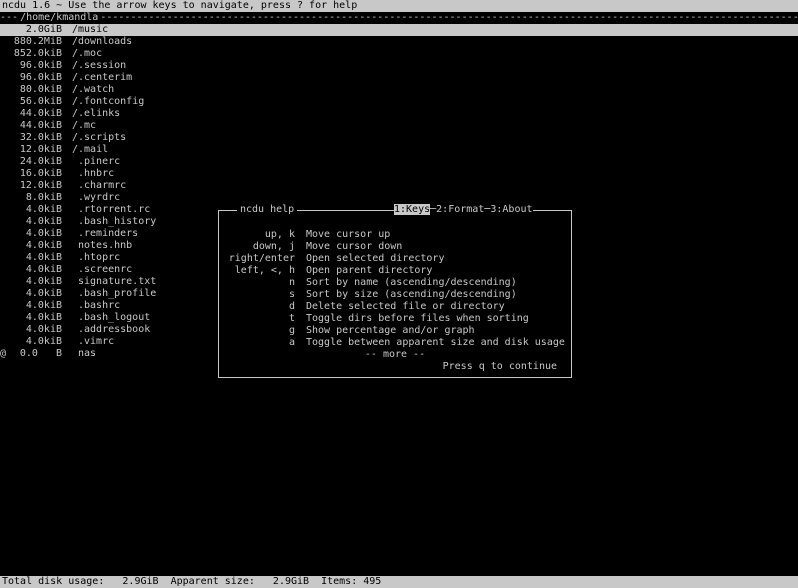 Image resolution: width=798 pixels, height=588 pixels. What do you see at coordinates (102, 185) in the screenshot?
I see `entry-name: .charmrc` at bounding box center [102, 185].